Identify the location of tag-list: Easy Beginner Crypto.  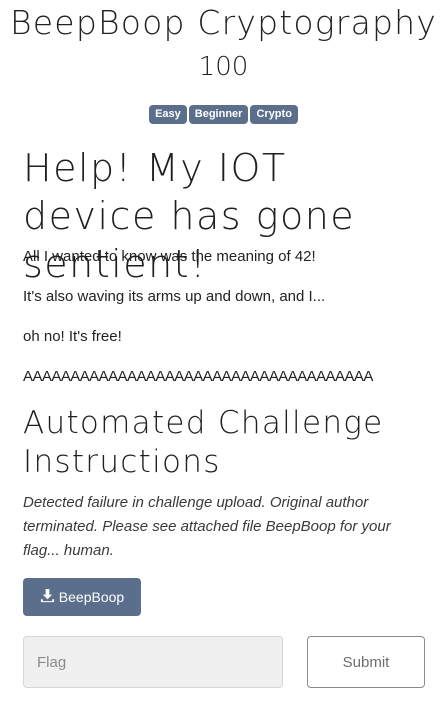
(223, 114).